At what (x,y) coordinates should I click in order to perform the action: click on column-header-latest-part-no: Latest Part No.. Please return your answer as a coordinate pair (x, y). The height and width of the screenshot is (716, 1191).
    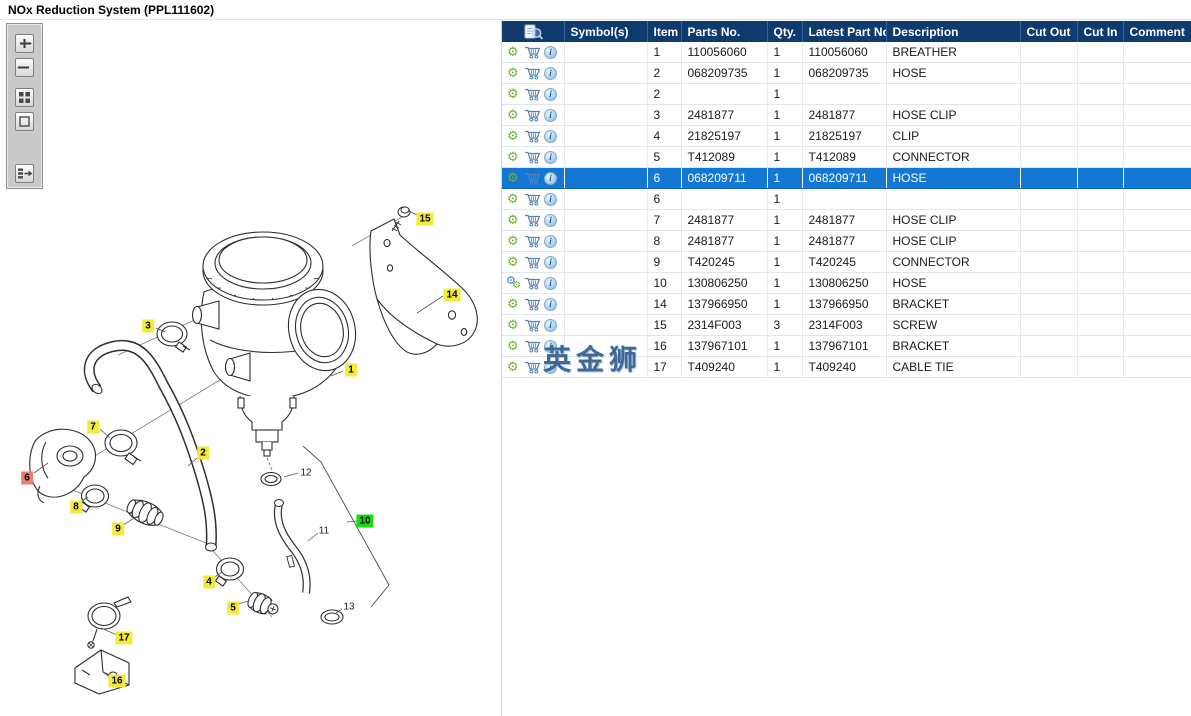
    Looking at the image, I should click on (844, 31).